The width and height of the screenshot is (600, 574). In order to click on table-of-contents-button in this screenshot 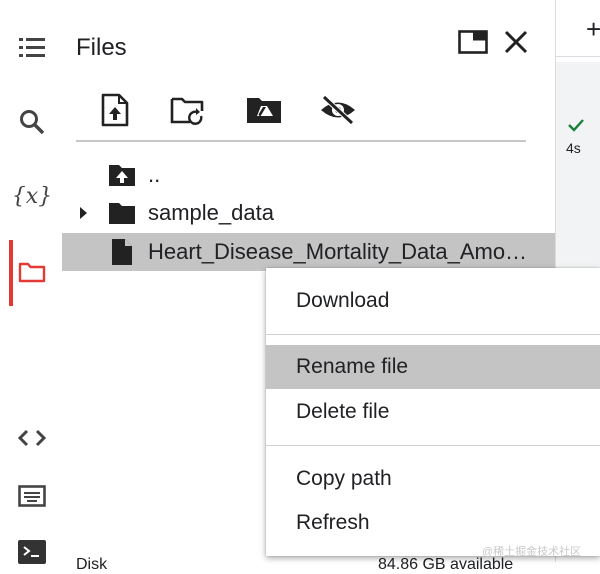, I will do `click(32, 48)`.